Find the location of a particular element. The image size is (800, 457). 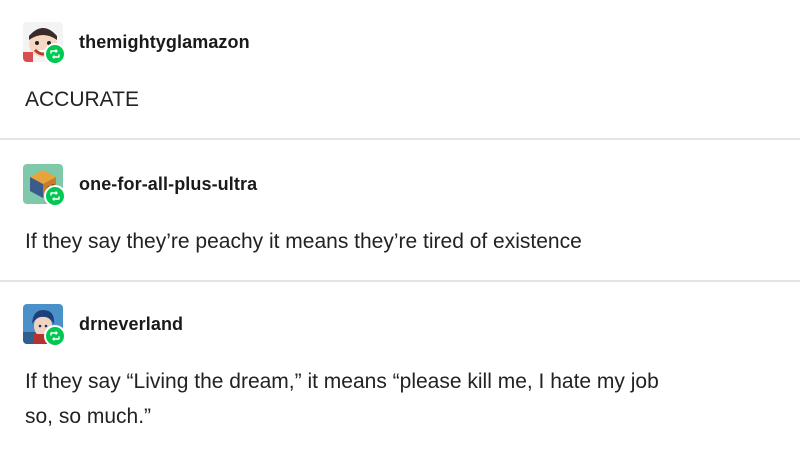

username: themightyglamazon is located at coordinates (164, 42).